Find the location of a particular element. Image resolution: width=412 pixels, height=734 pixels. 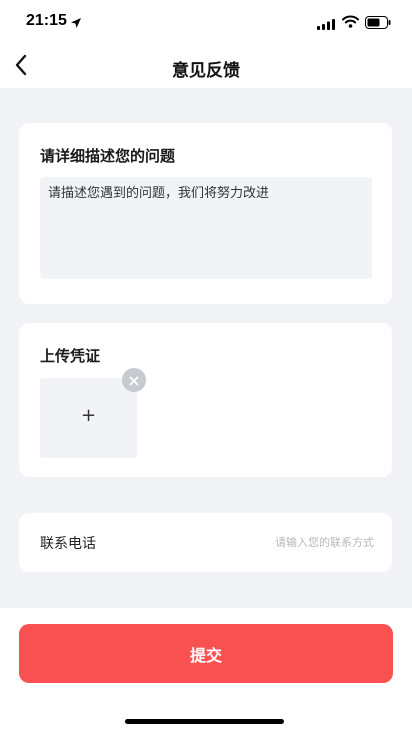

submit-button: 提交 is located at coordinates (206, 653).